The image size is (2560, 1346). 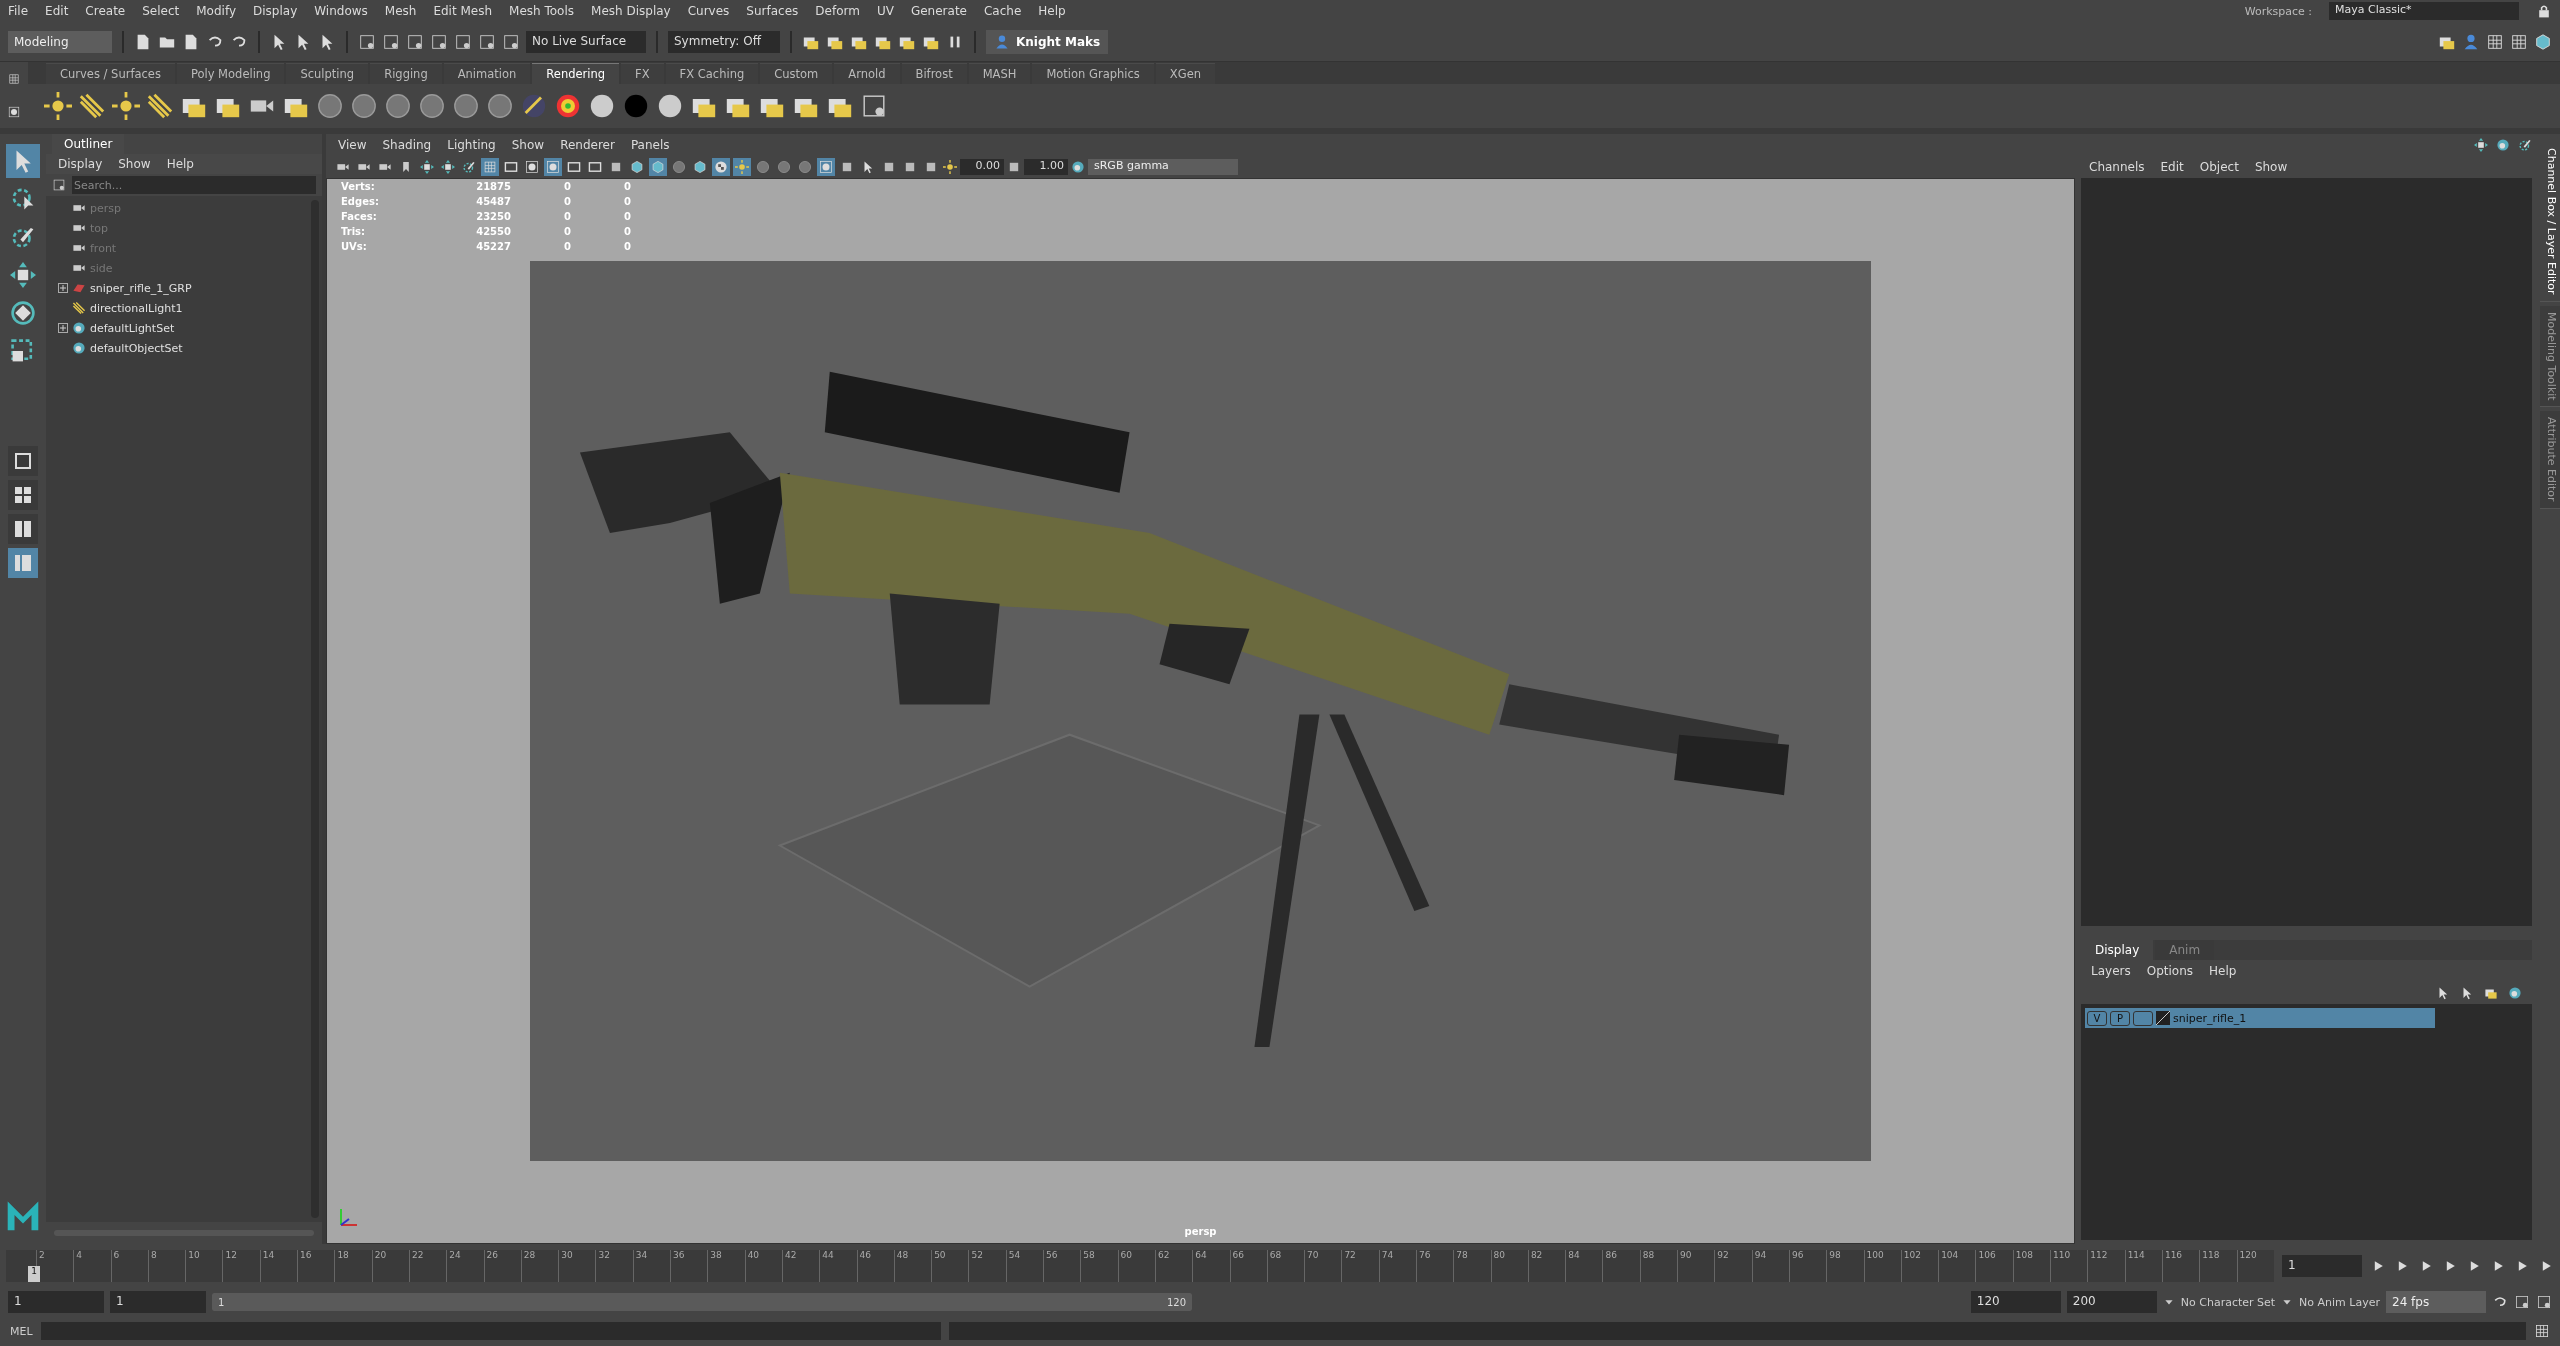 What do you see at coordinates (796, 73) in the screenshot?
I see `shelf-tab: Custom` at bounding box center [796, 73].